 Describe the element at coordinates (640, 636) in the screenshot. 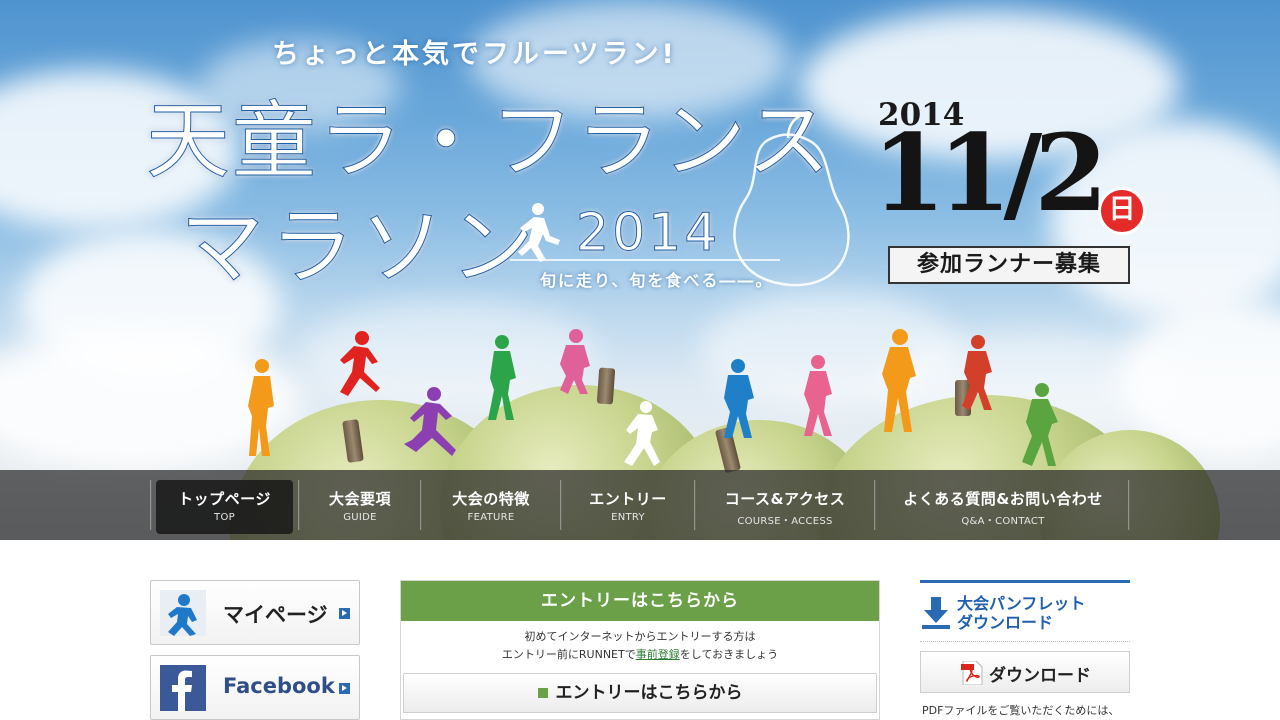

I see `entry-line1: 初めてインターネットからエントリーする方は` at that location.